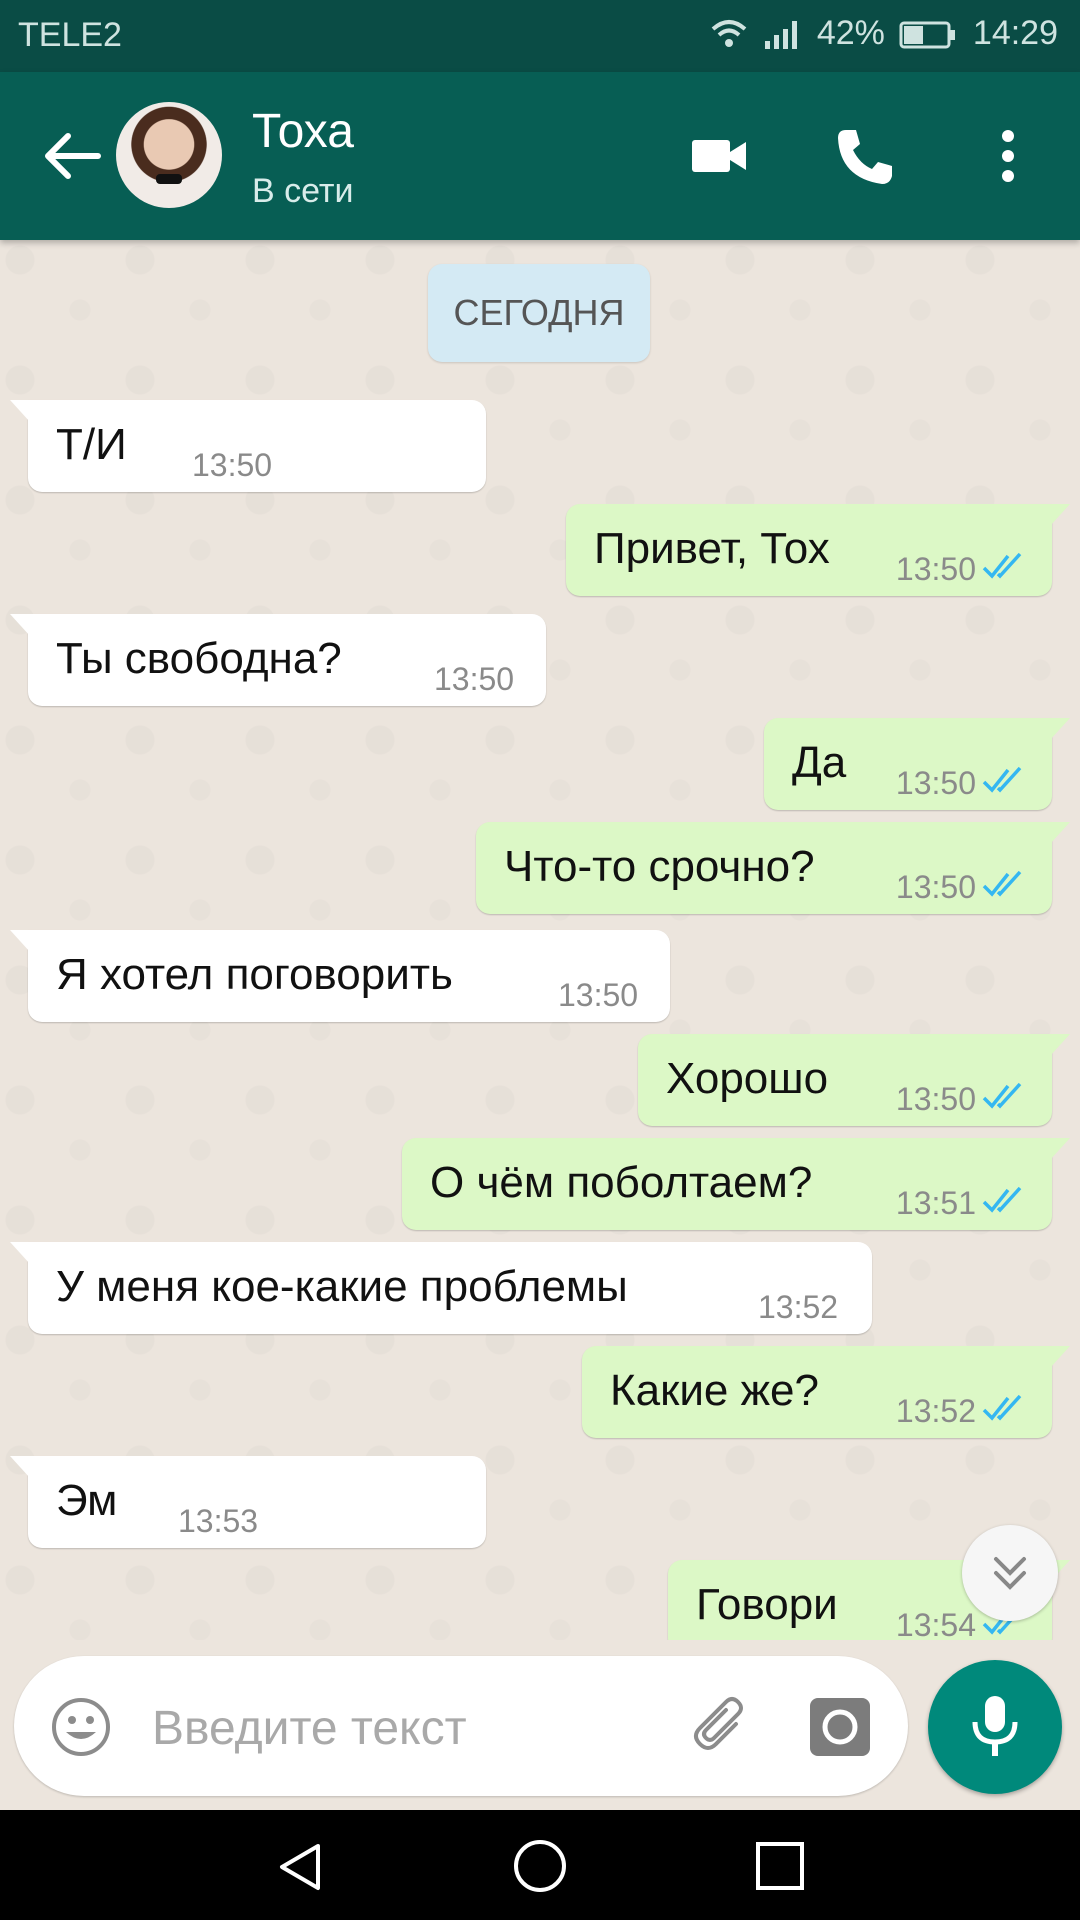 The image size is (1080, 1920). I want to click on message-text: Какие же?, so click(714, 1390).